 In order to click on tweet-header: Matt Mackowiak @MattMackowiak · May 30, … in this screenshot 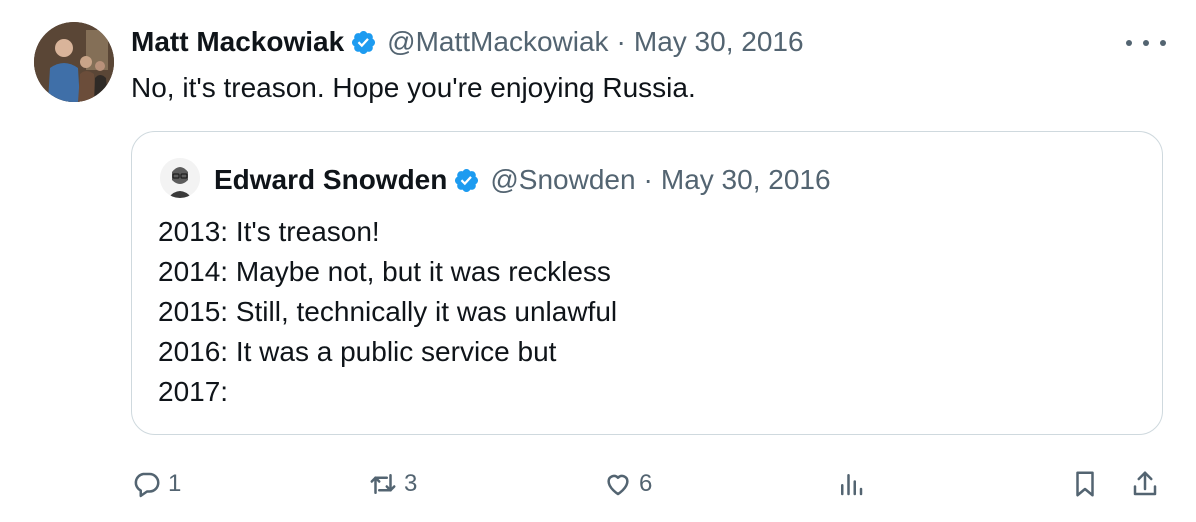, I will do `click(467, 42)`.